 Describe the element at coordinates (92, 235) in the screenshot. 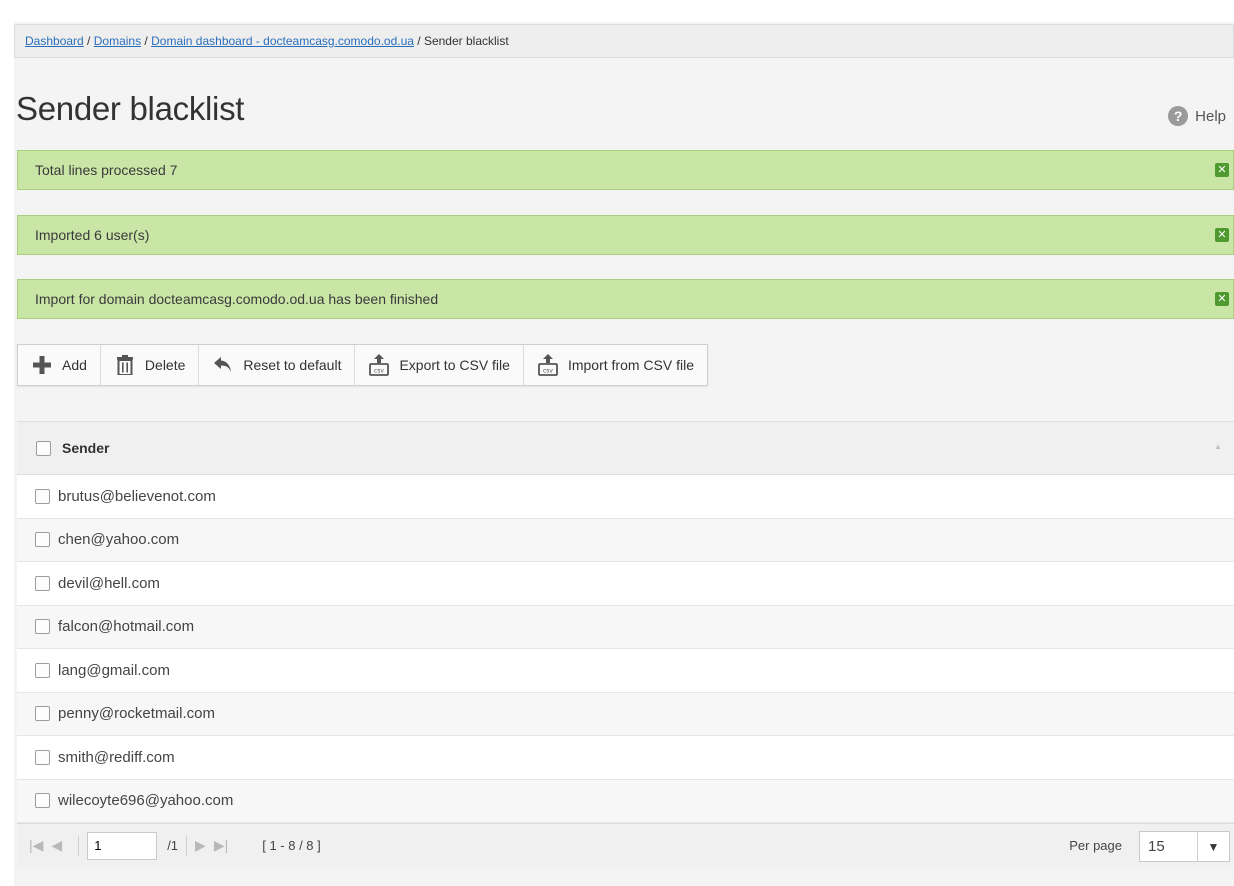

I see `alert-message: Imported 6 user(s)` at that location.